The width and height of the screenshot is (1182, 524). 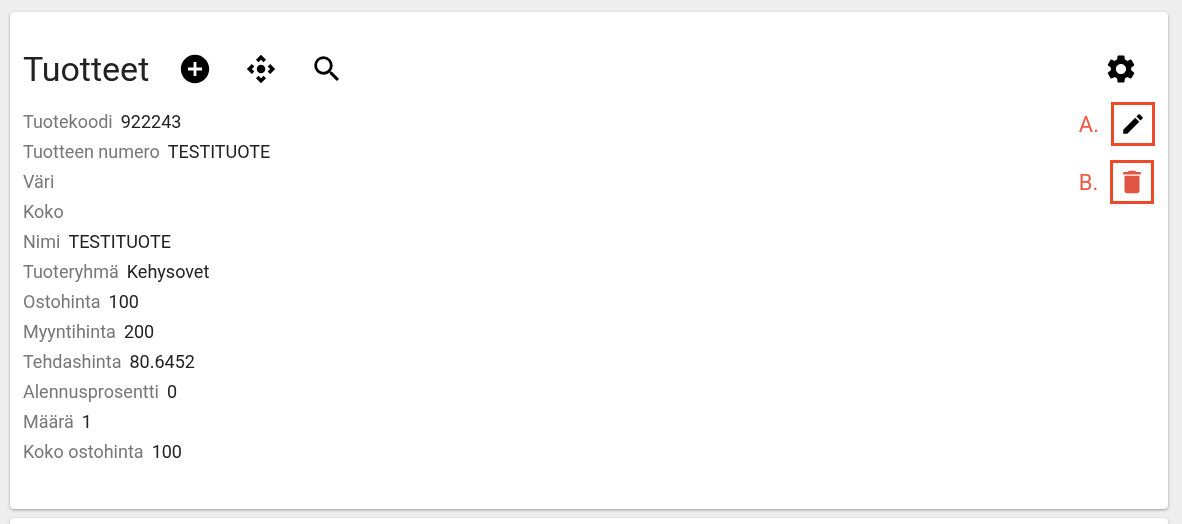 What do you see at coordinates (172, 391) in the screenshot?
I see `field-value: 0` at bounding box center [172, 391].